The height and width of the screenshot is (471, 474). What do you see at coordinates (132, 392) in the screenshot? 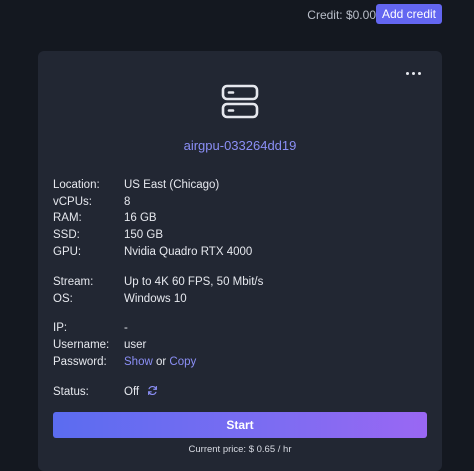
I see `status-value: Off` at bounding box center [132, 392].